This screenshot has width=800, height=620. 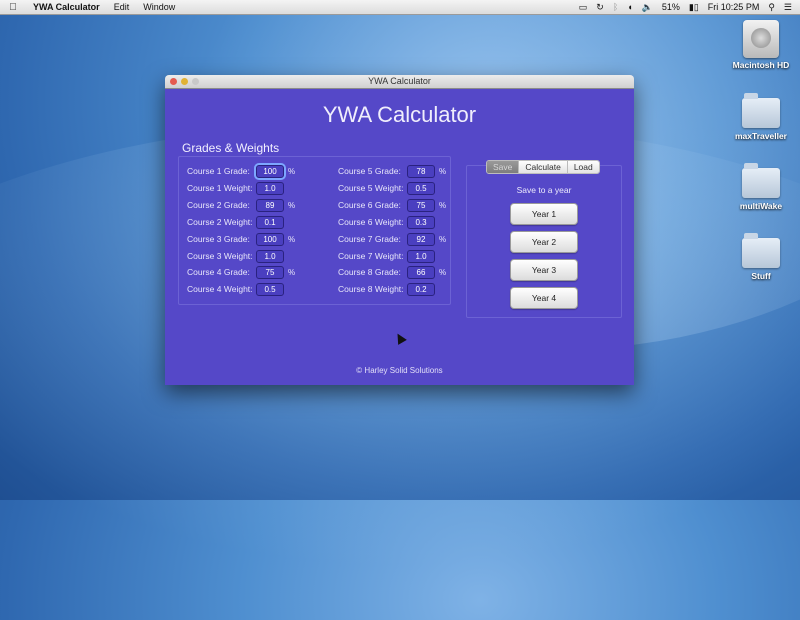 I want to click on tab-segmented-control: Save Calculate Load, so click(x=543, y=167).